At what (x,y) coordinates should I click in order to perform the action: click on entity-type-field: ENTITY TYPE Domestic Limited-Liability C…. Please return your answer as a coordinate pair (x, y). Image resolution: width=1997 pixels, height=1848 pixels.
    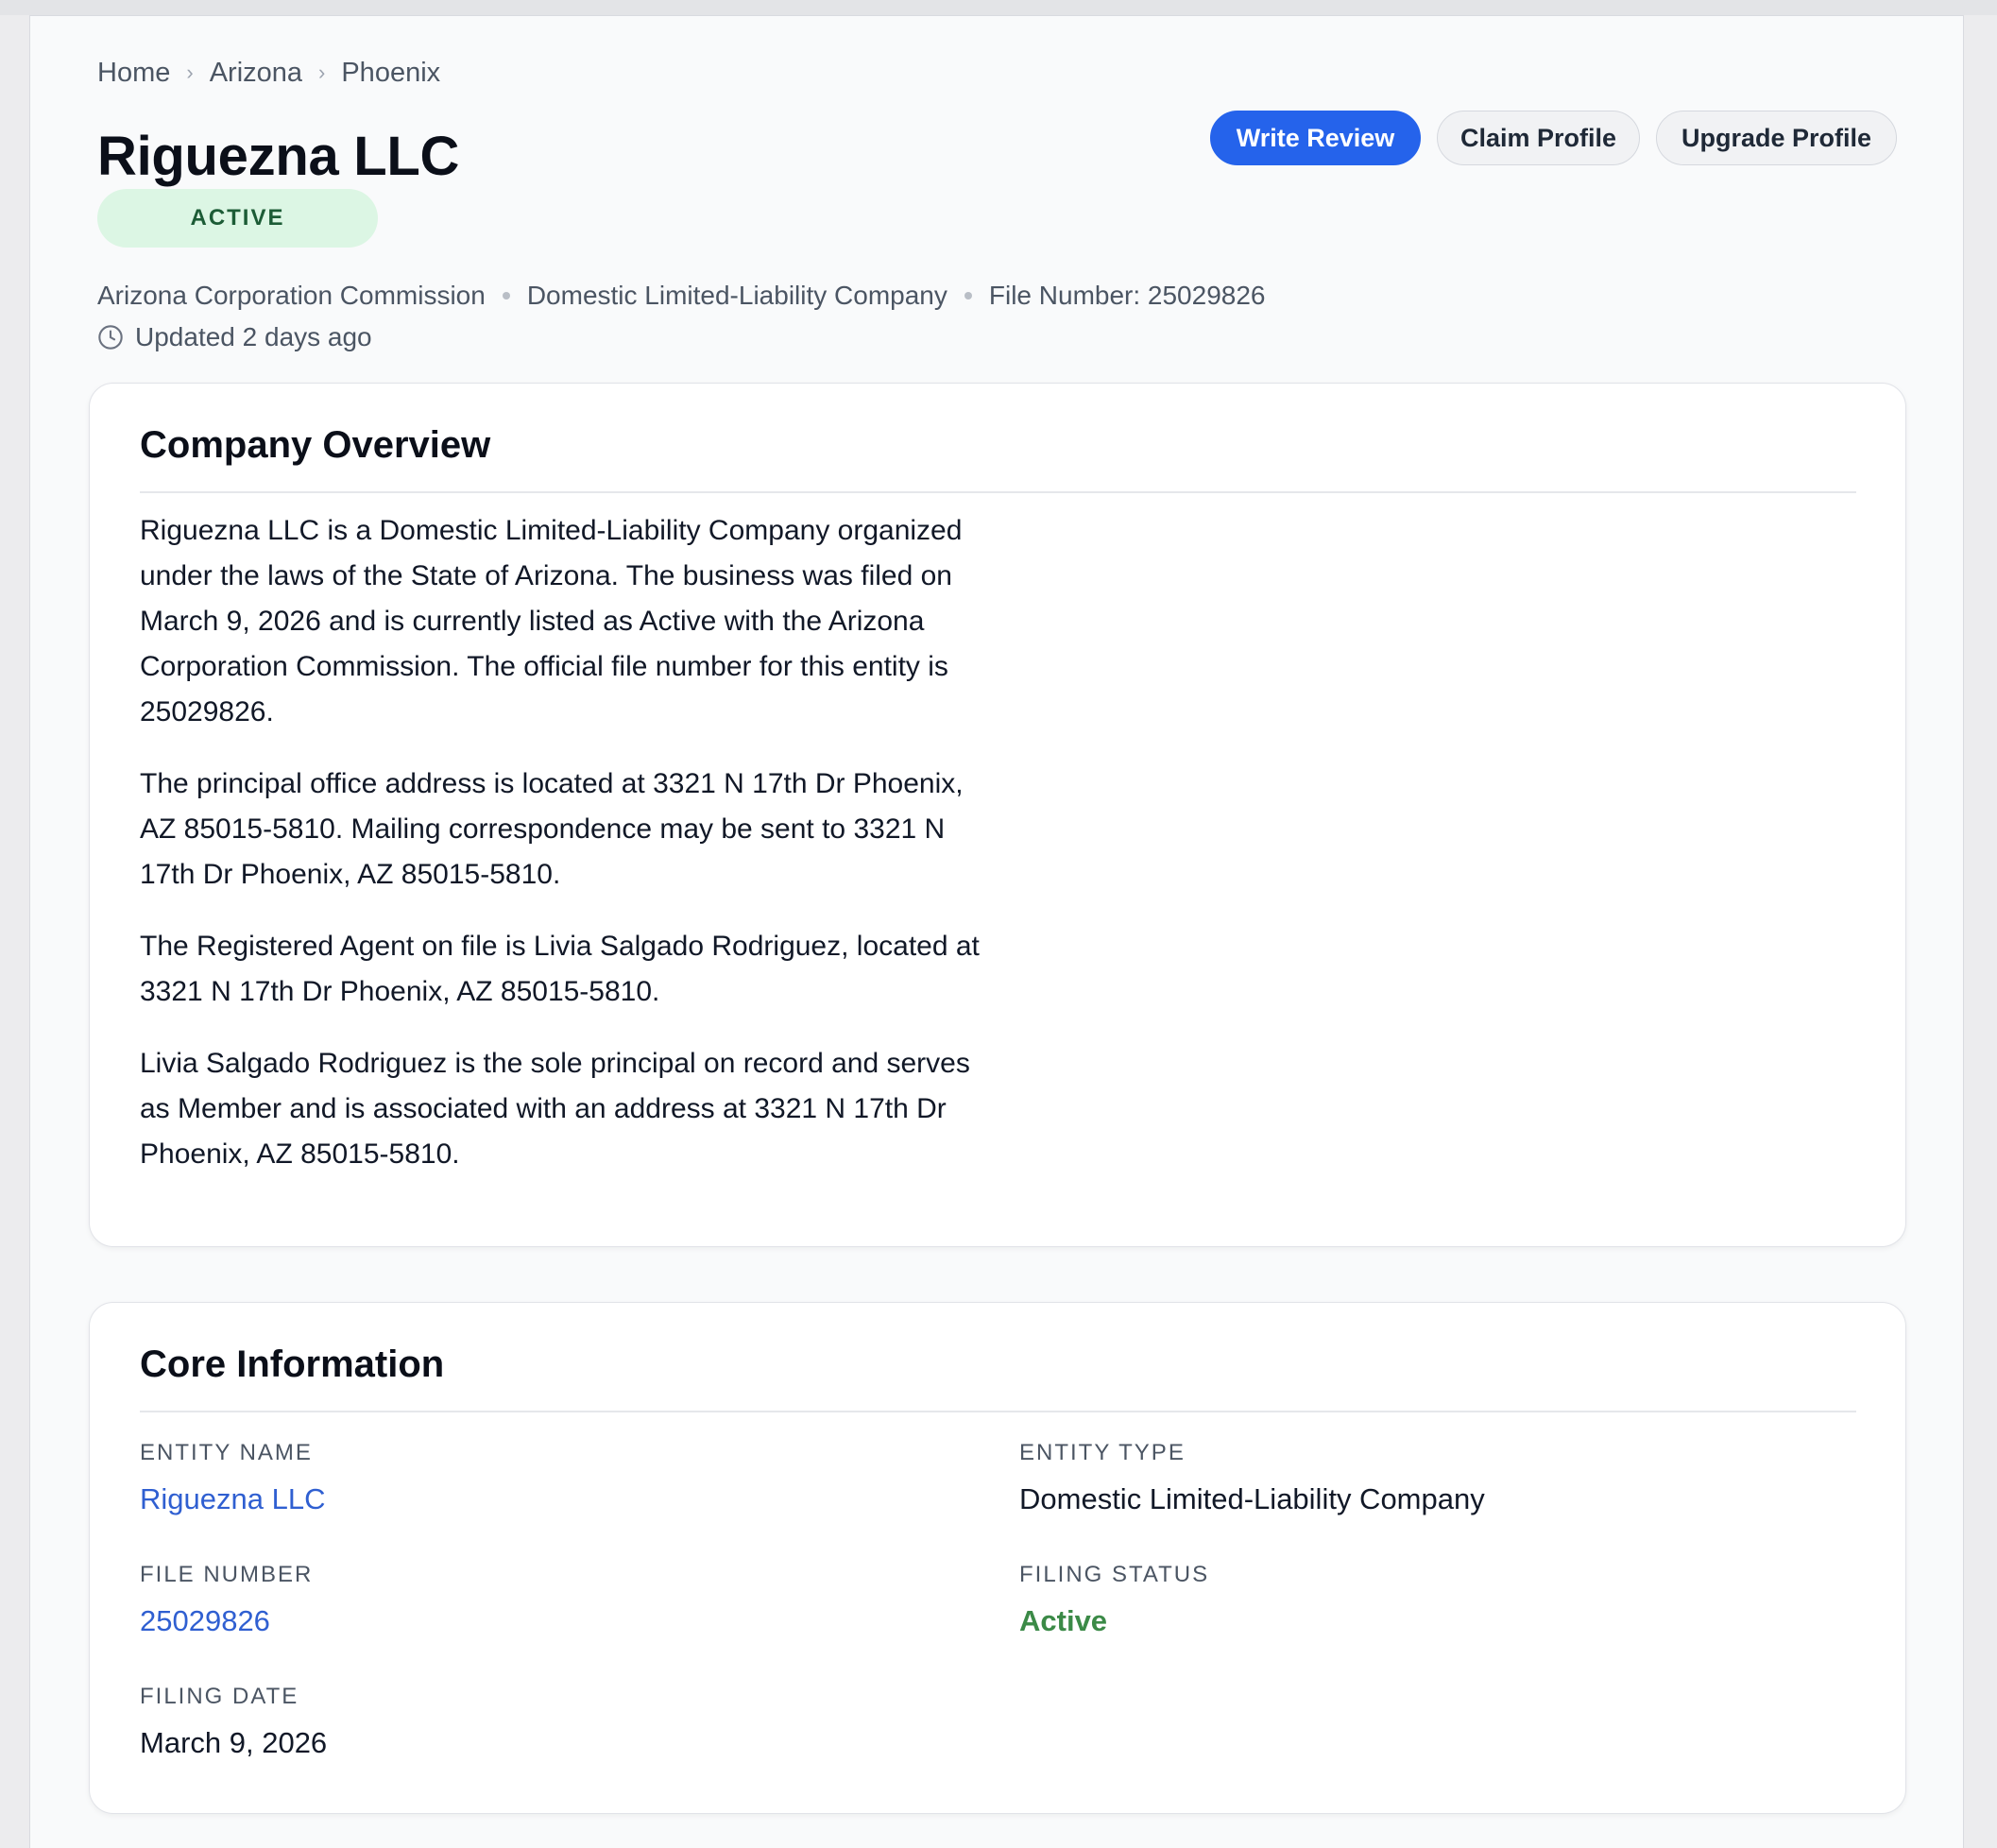
    Looking at the image, I should click on (1252, 1479).